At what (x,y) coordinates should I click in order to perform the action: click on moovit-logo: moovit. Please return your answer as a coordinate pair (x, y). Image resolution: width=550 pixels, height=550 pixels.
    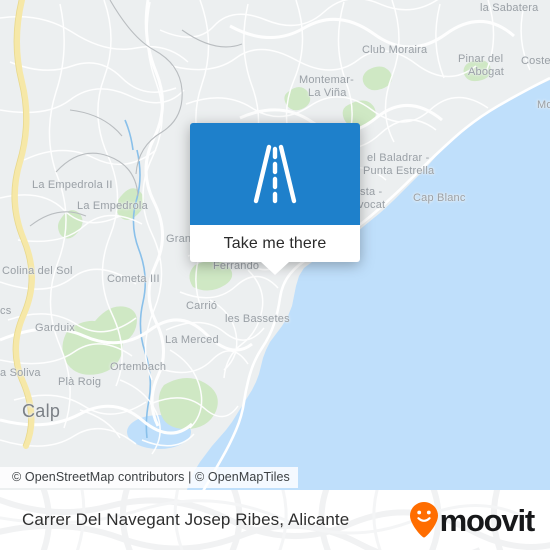
    Looking at the image, I should click on (472, 520).